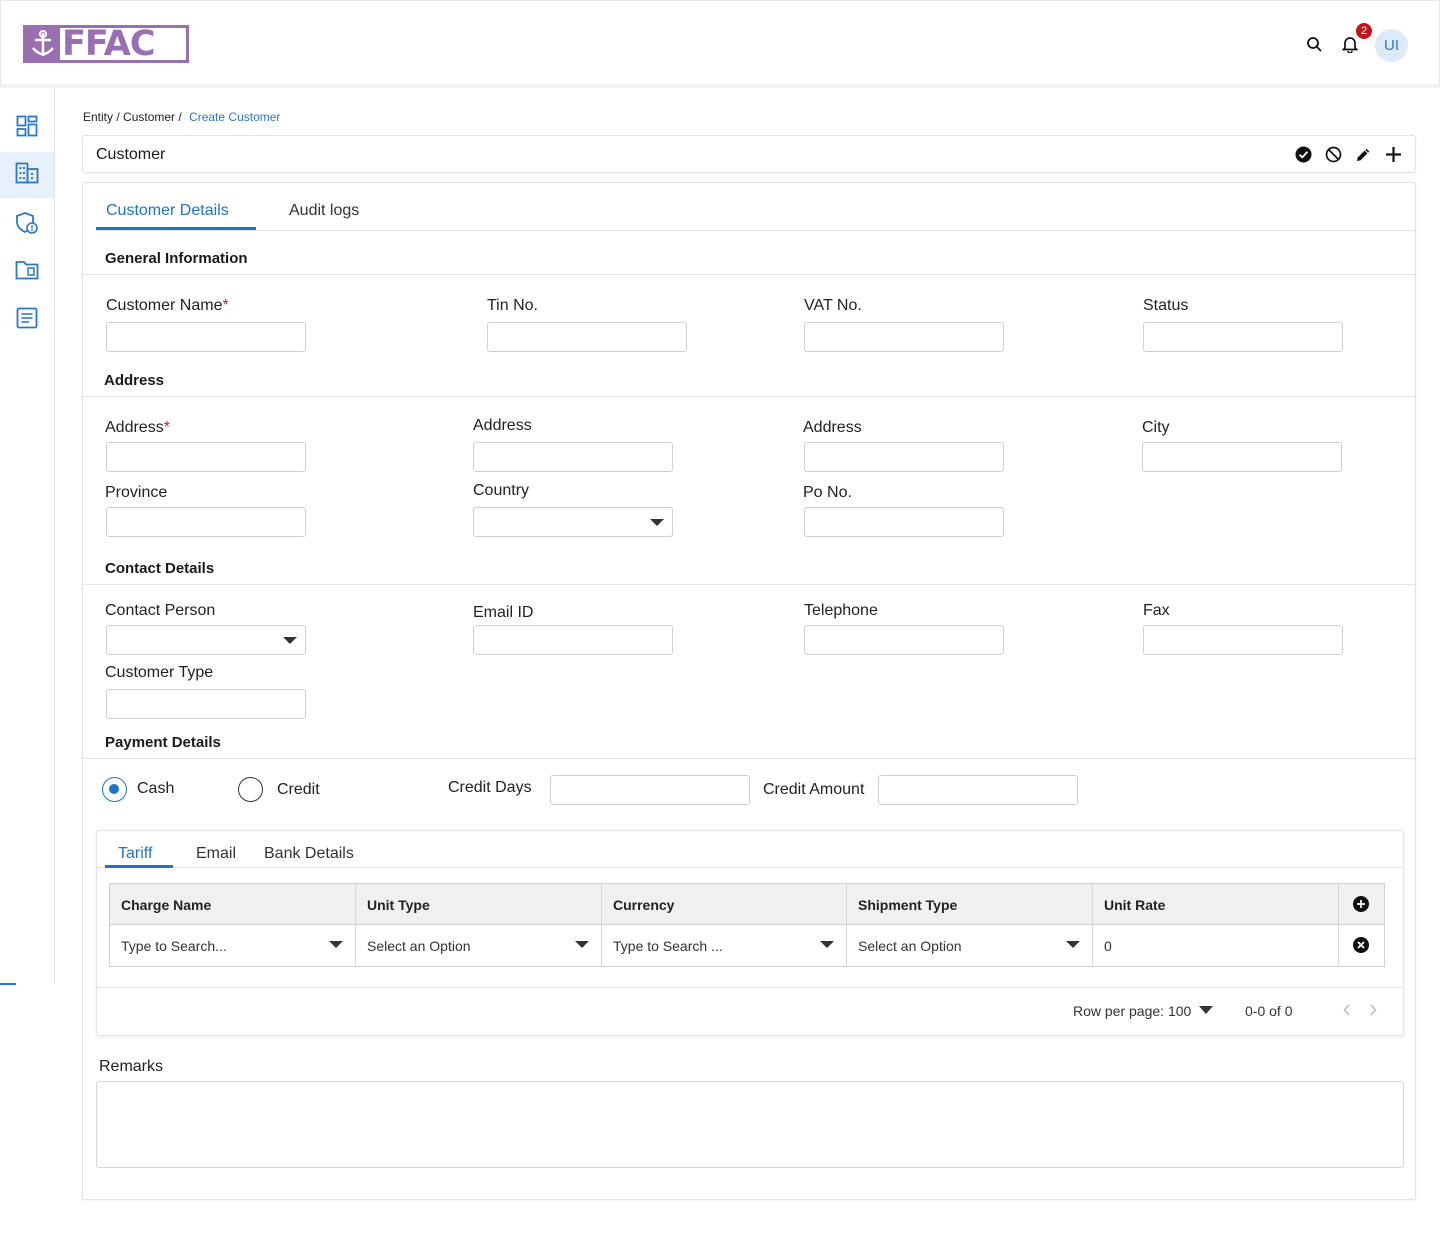 This screenshot has height=1249, width=1440. Describe the element at coordinates (970, 945) in the screenshot. I see `shipment-type-select: Select an Option` at that location.